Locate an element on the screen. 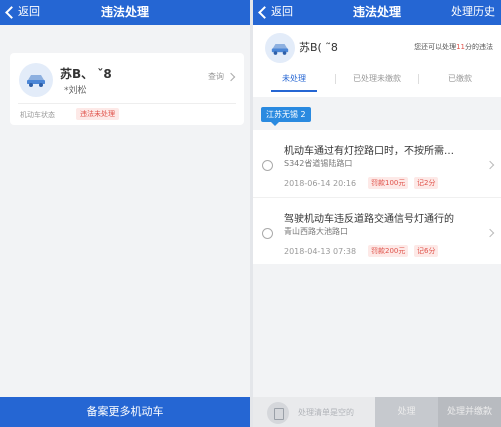  violation-location: S342省道锡陆路口 is located at coordinates (318, 163).